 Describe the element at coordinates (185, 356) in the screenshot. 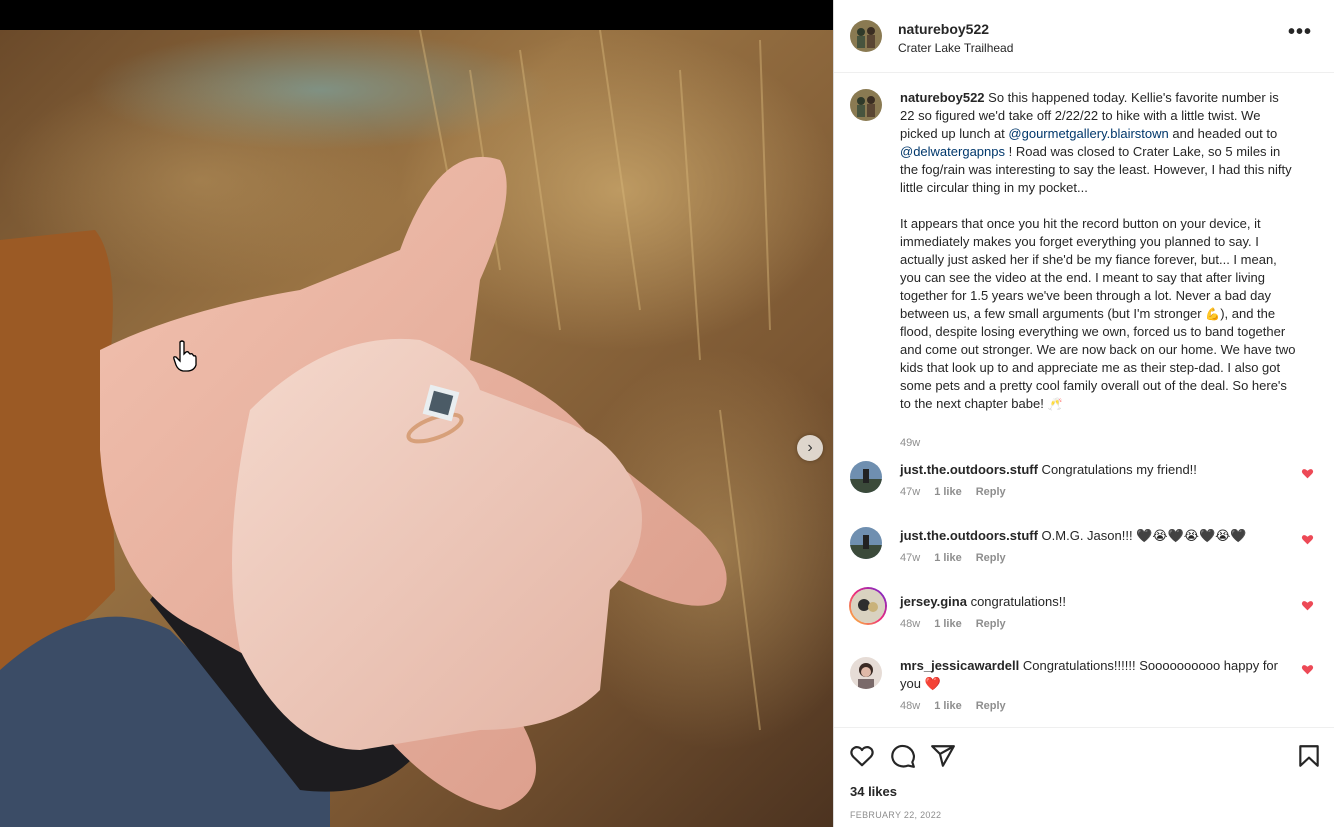

I see `hand-cursor-icon` at that location.